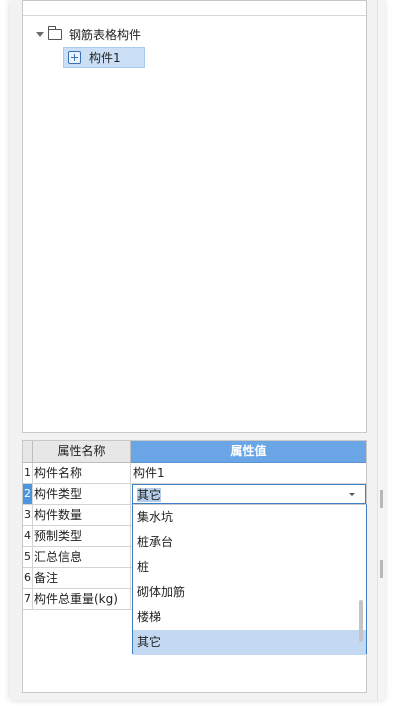 The width and height of the screenshot is (397, 706). Describe the element at coordinates (82, 515) in the screenshot. I see `property-name: 构件数量` at that location.